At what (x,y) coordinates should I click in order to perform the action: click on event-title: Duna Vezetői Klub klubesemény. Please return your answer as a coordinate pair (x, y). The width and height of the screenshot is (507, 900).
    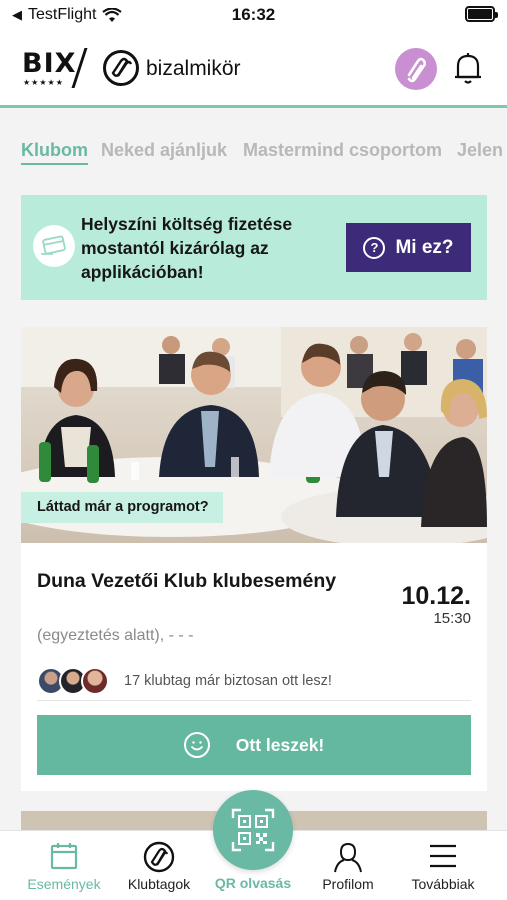
    Looking at the image, I should click on (187, 581).